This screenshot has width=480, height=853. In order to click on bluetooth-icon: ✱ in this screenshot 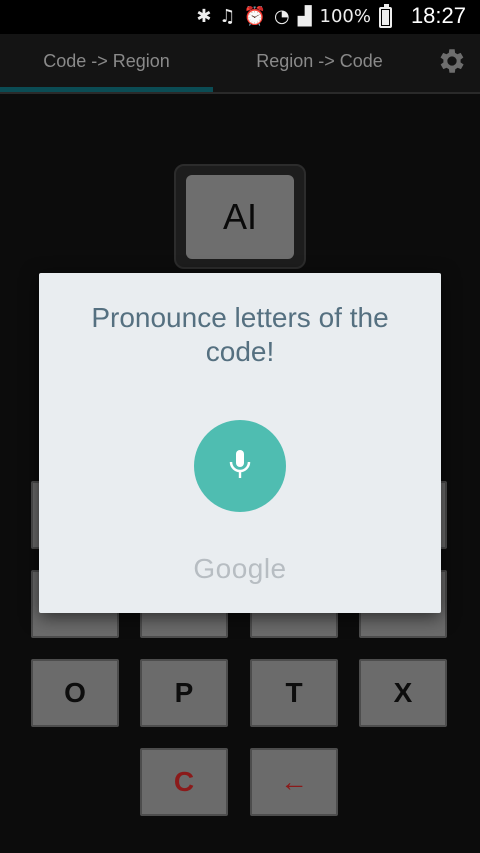, I will do `click(204, 16)`.